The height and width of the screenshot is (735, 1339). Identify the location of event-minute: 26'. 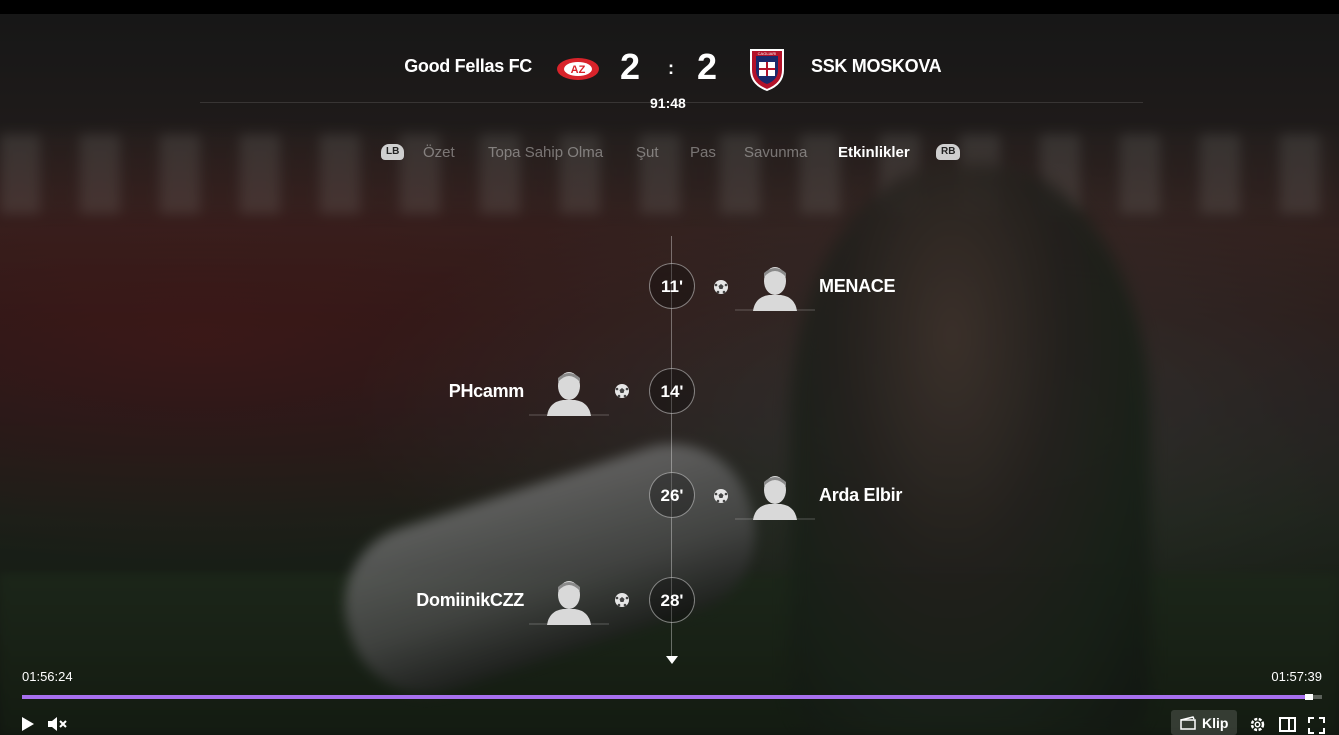
(672, 495).